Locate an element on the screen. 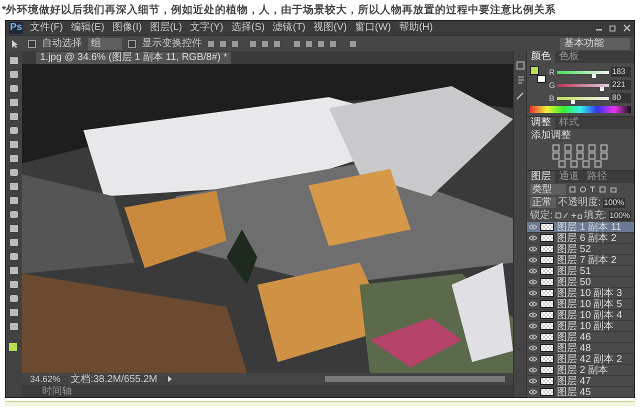  layer-row: 图层 45 is located at coordinates (580, 392).